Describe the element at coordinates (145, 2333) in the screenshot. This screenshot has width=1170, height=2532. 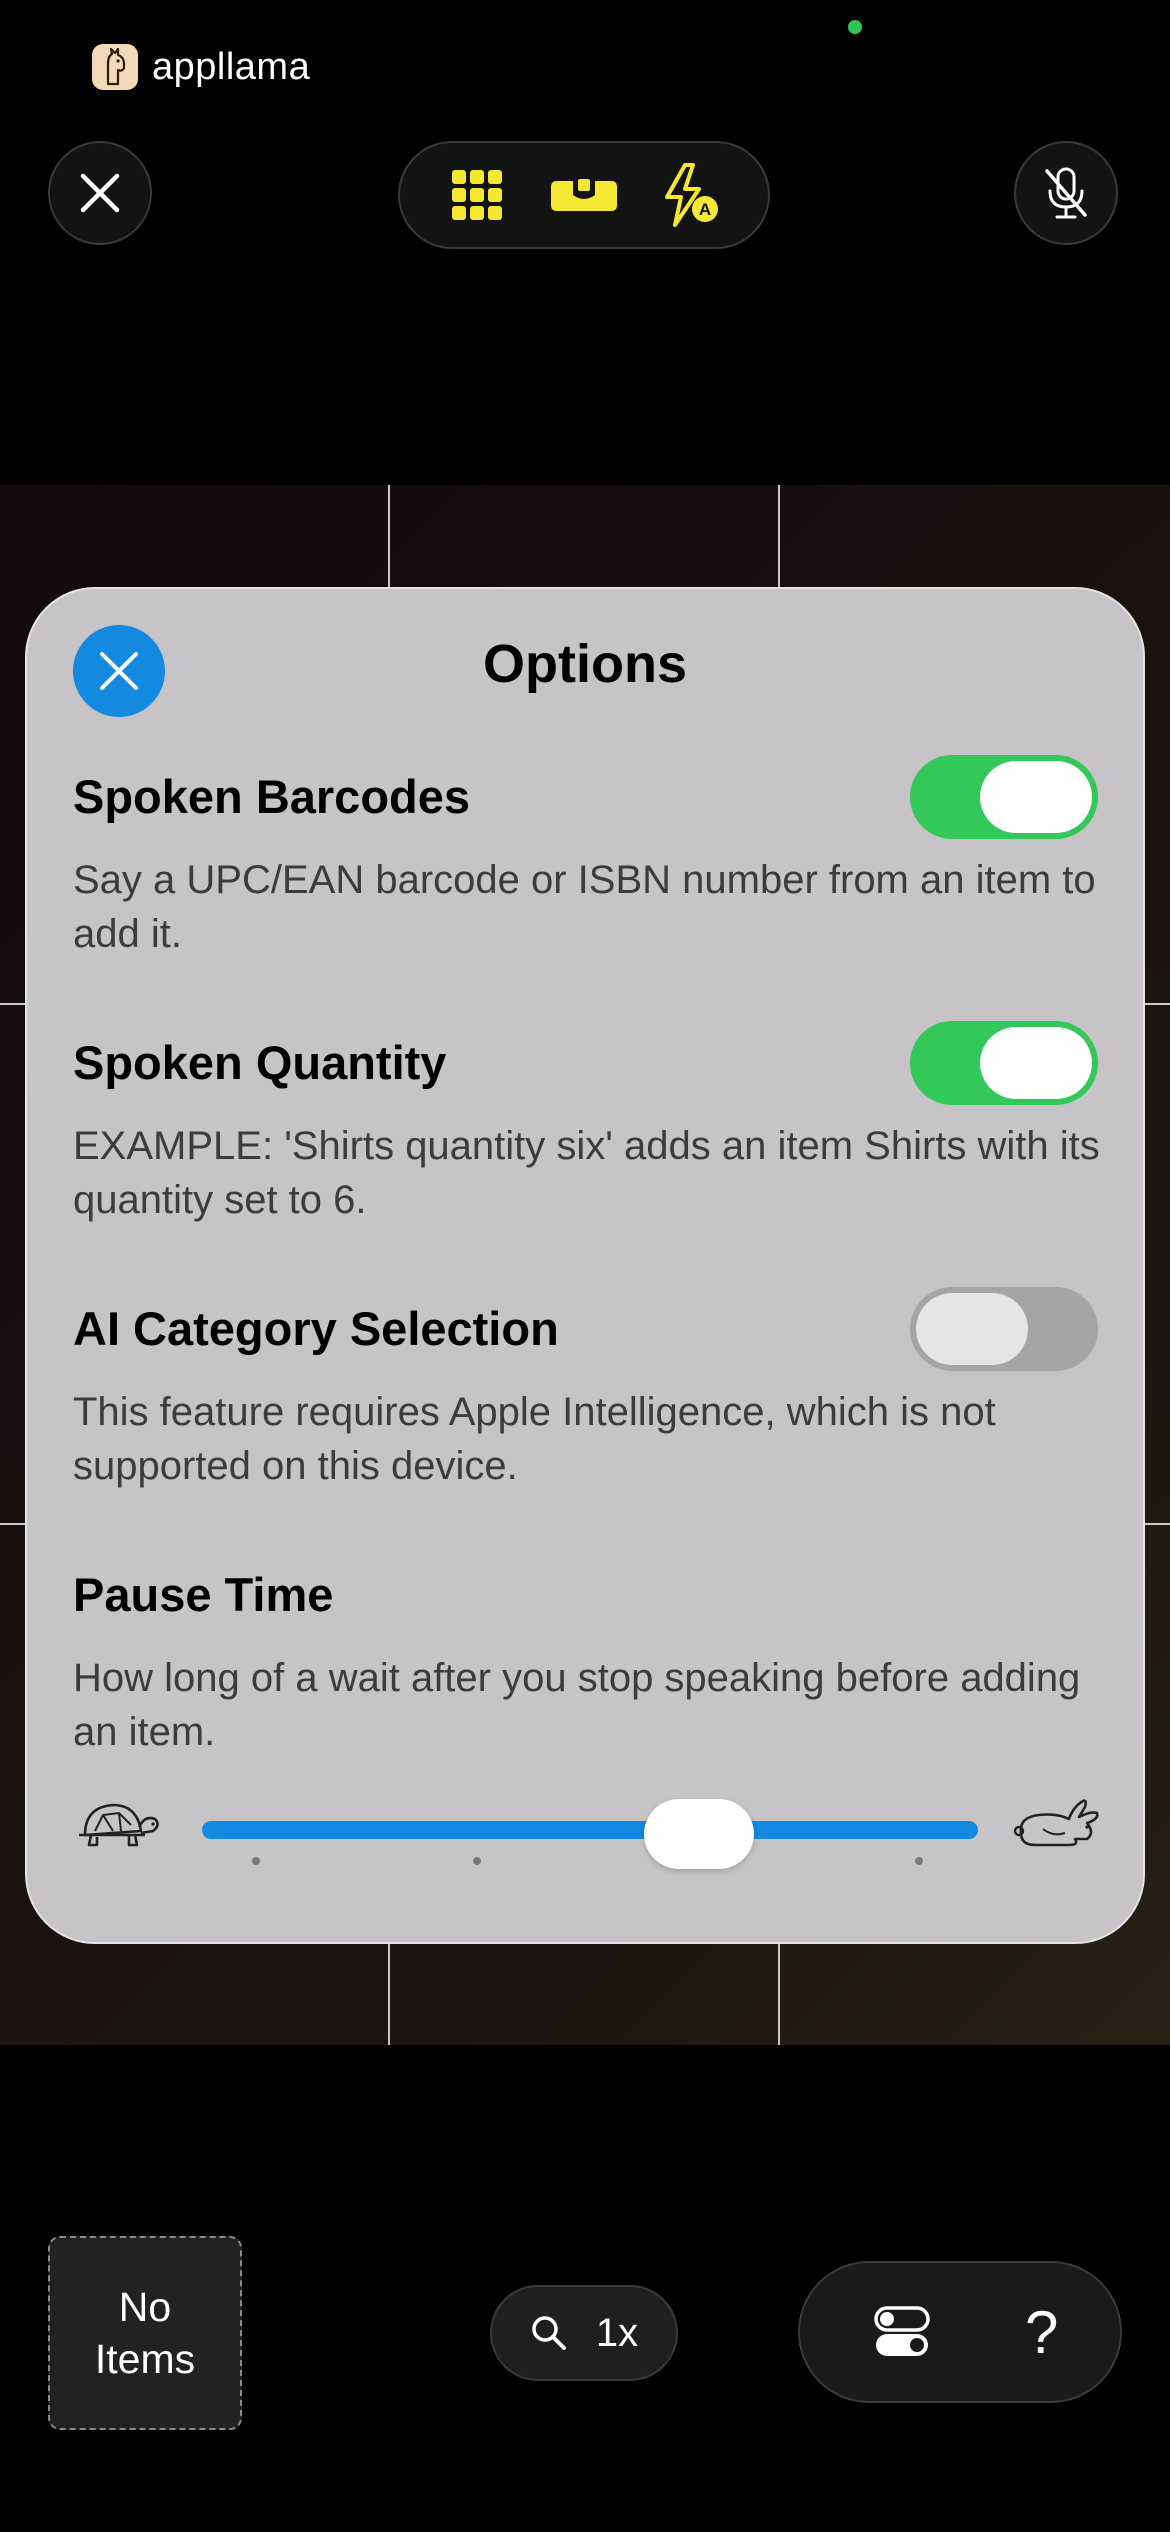
I see `scanned-items-button: No Items` at that location.